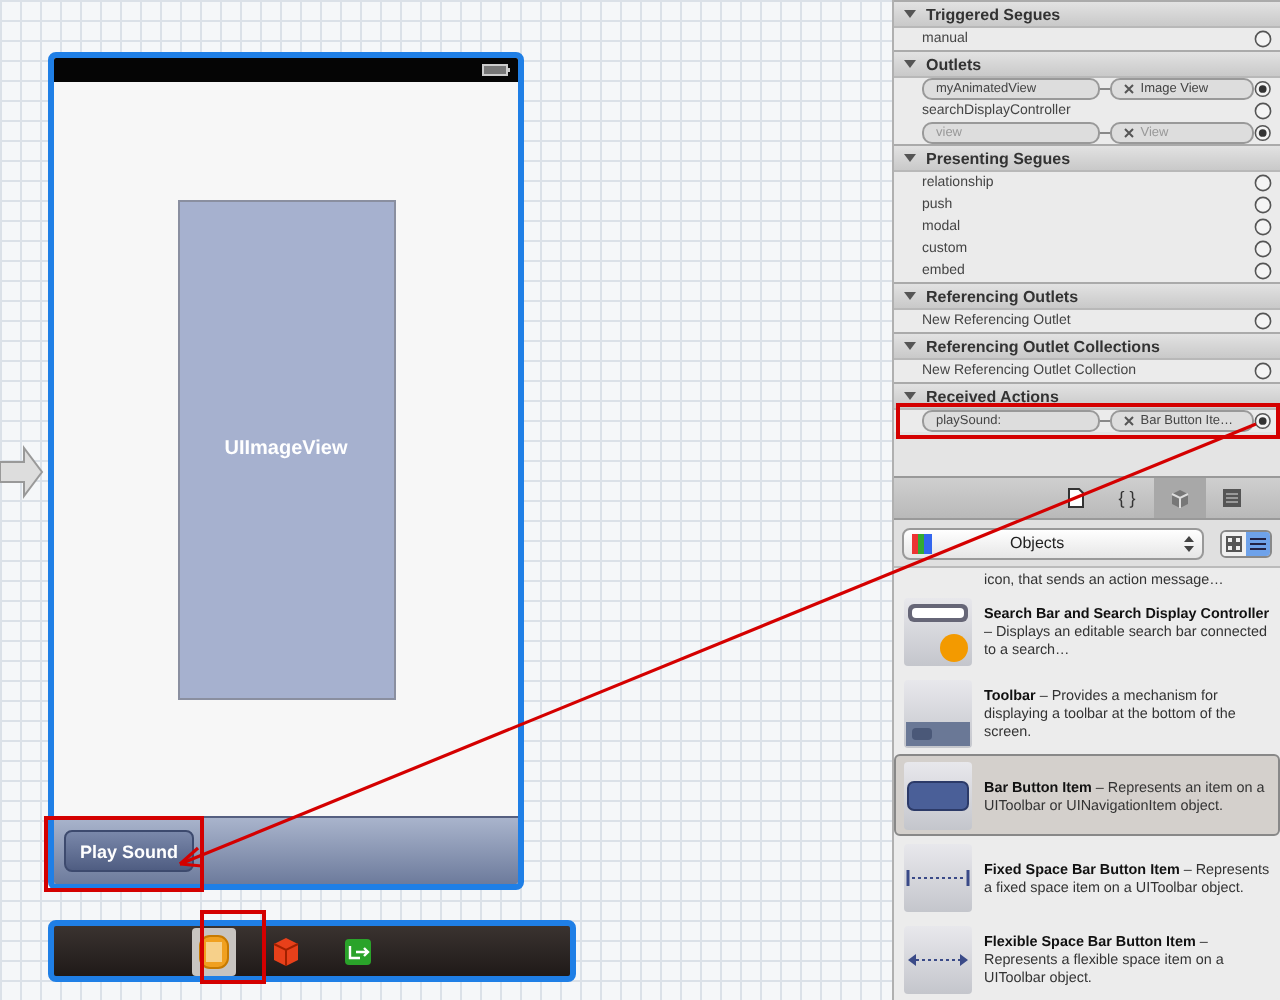 The height and width of the screenshot is (1000, 1280). What do you see at coordinates (993, 14) in the screenshot?
I see `section-title: Triggered Segues` at bounding box center [993, 14].